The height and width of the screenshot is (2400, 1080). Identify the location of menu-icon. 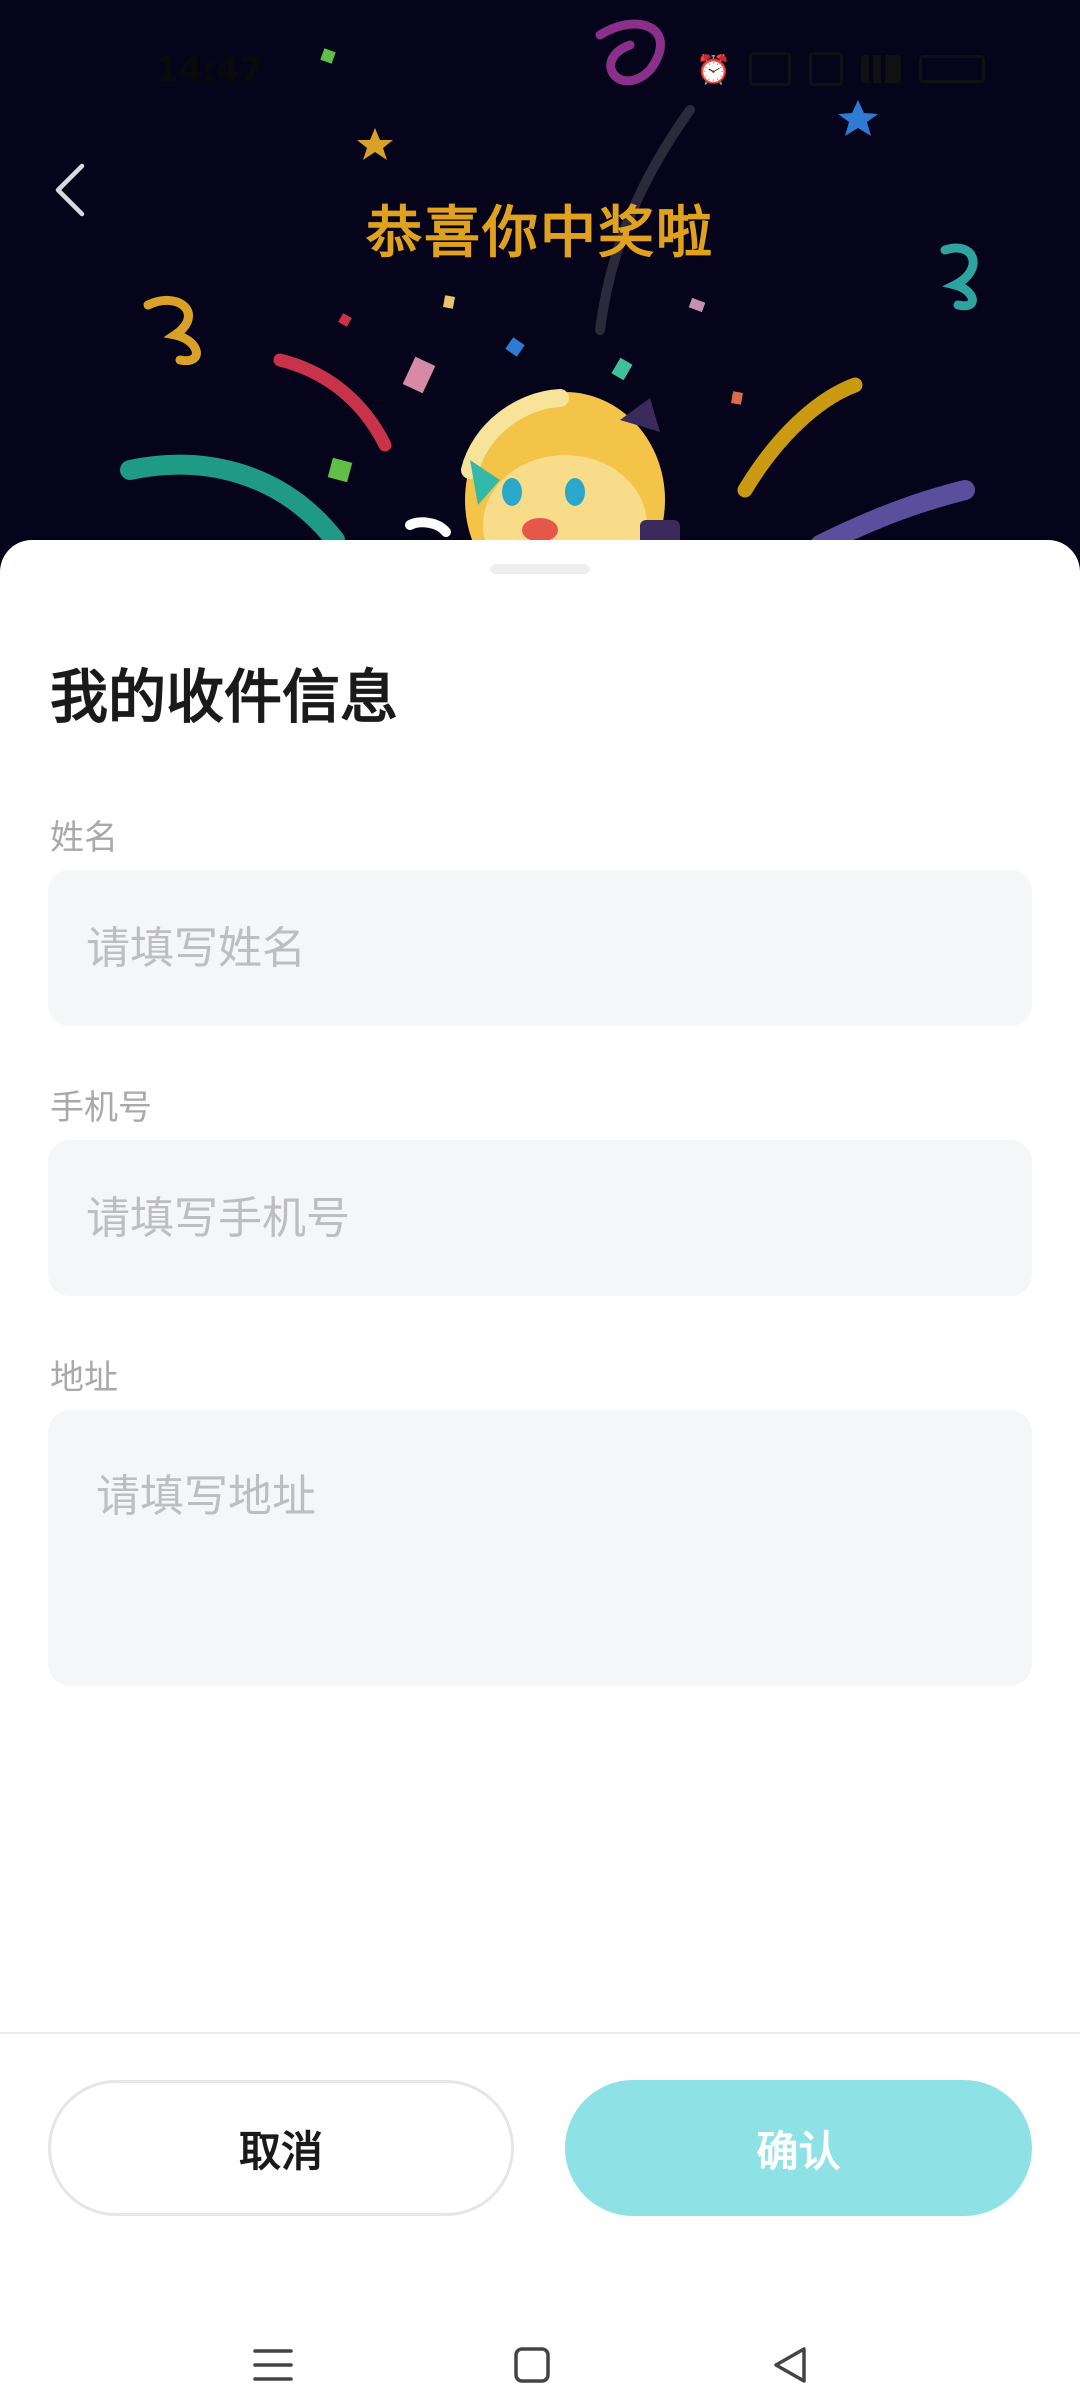
(273, 2365).